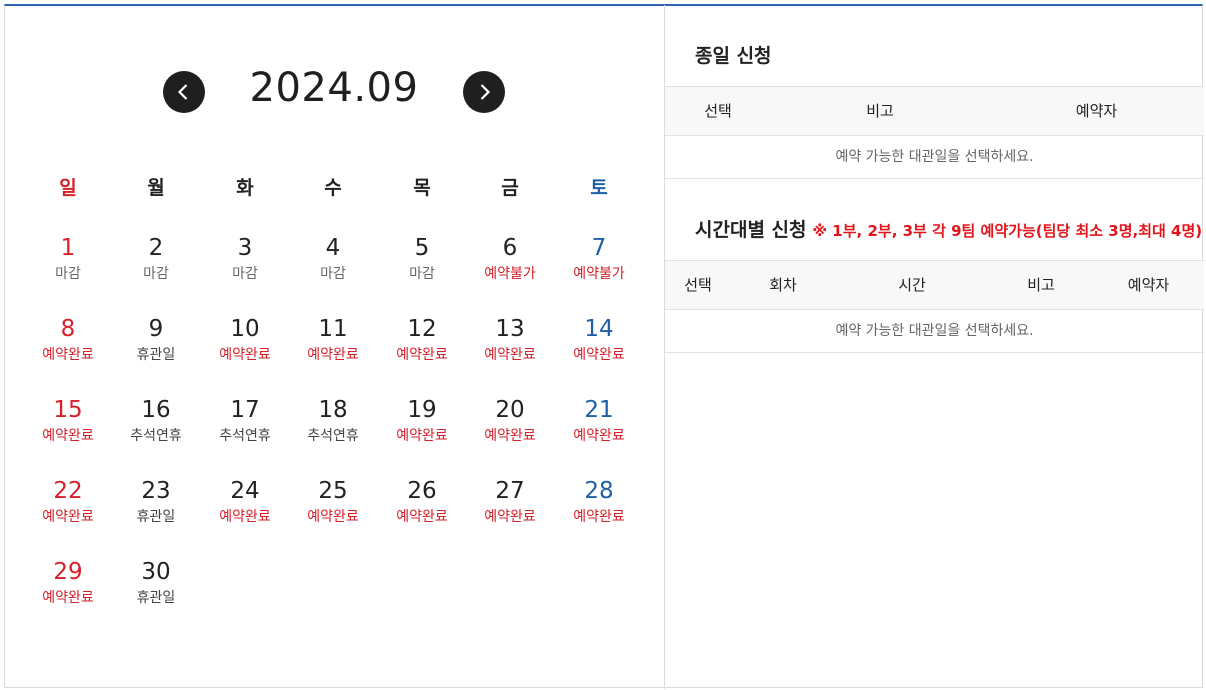  I want to click on calendar-day-cell: 22 예약완료, so click(68, 501).